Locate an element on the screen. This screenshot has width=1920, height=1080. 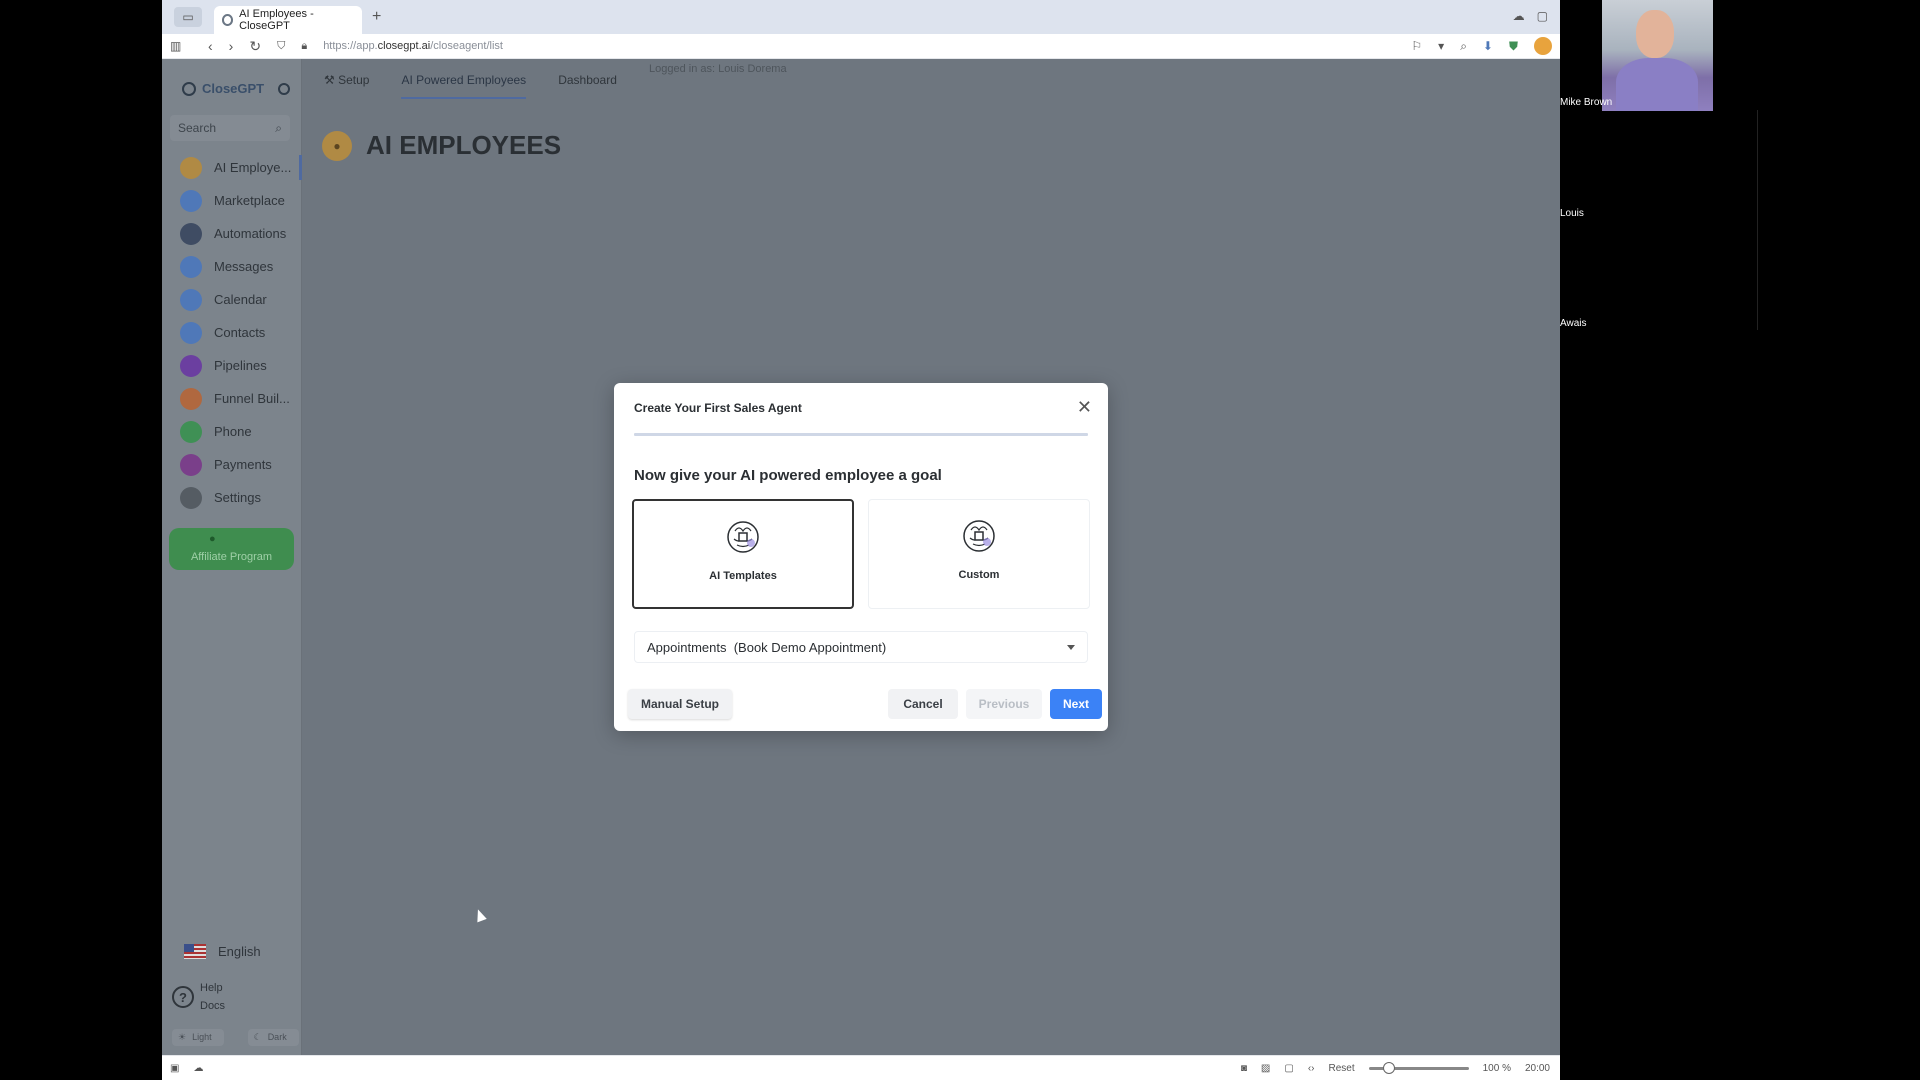
cloud-icon: ☁ is located at coordinates (1519, 16).